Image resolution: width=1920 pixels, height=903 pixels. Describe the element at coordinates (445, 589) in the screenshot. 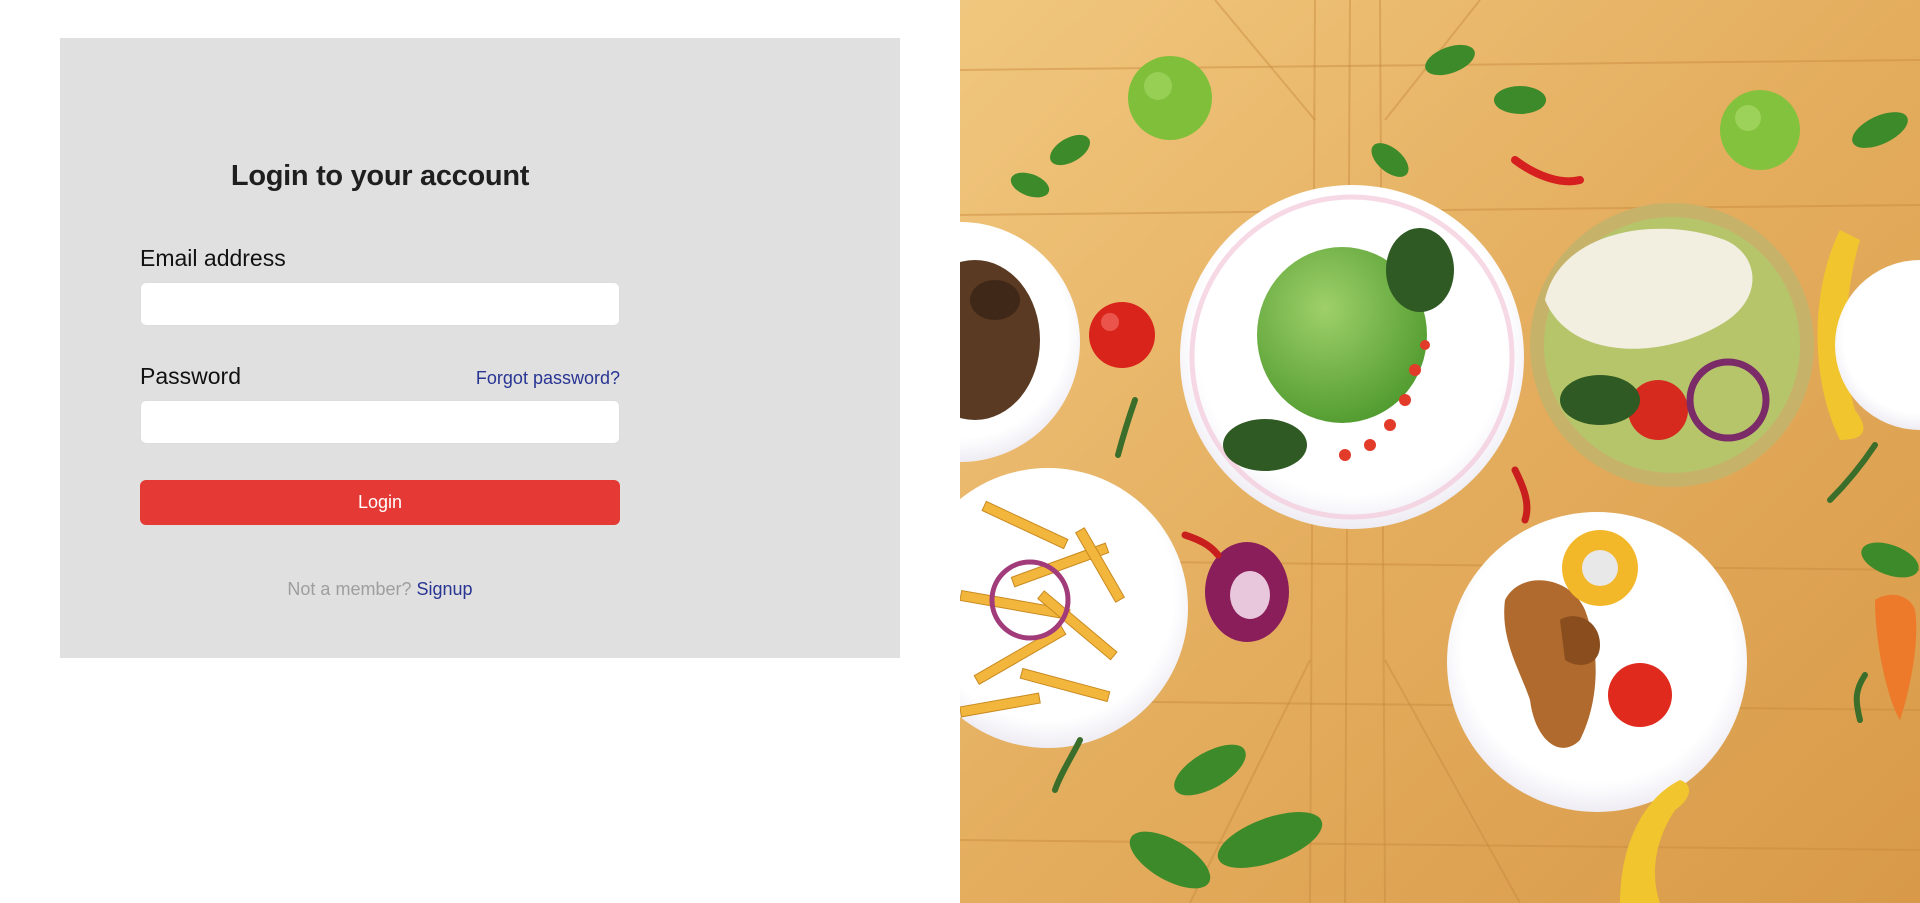

I see `signup-link: Signup` at that location.